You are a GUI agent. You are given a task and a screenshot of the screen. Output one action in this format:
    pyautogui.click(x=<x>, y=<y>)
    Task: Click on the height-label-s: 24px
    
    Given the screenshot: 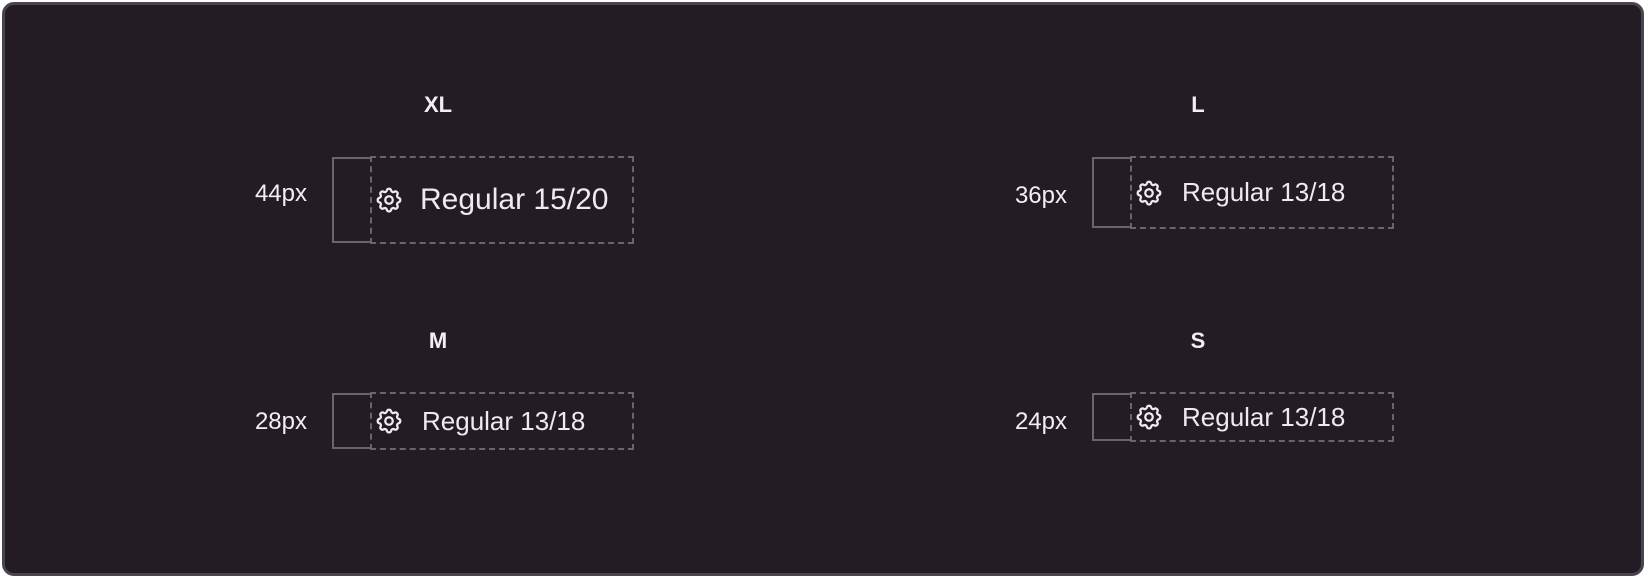 What is the action you would take?
    pyautogui.click(x=1040, y=421)
    